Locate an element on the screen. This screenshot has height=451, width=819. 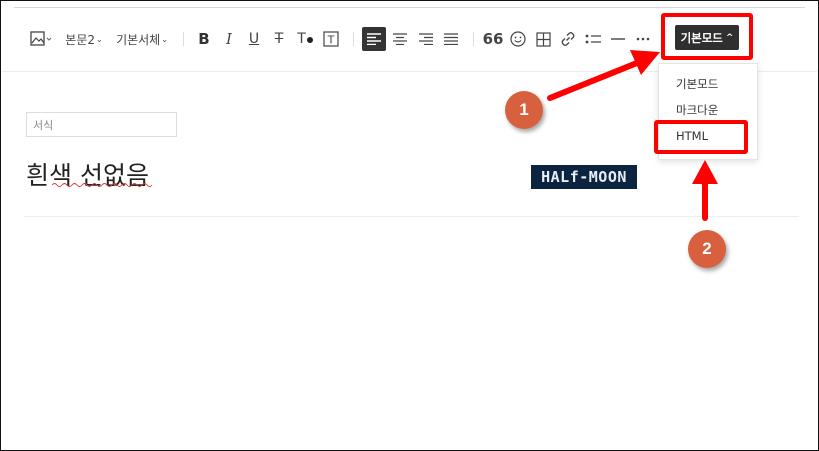
step-2-label: 2 is located at coordinates (707, 248).